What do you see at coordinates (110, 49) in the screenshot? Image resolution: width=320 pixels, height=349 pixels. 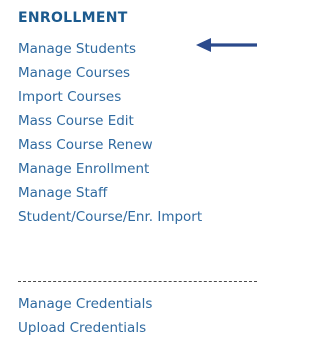 I see `menu-item-manage-students: Manage Students` at bounding box center [110, 49].